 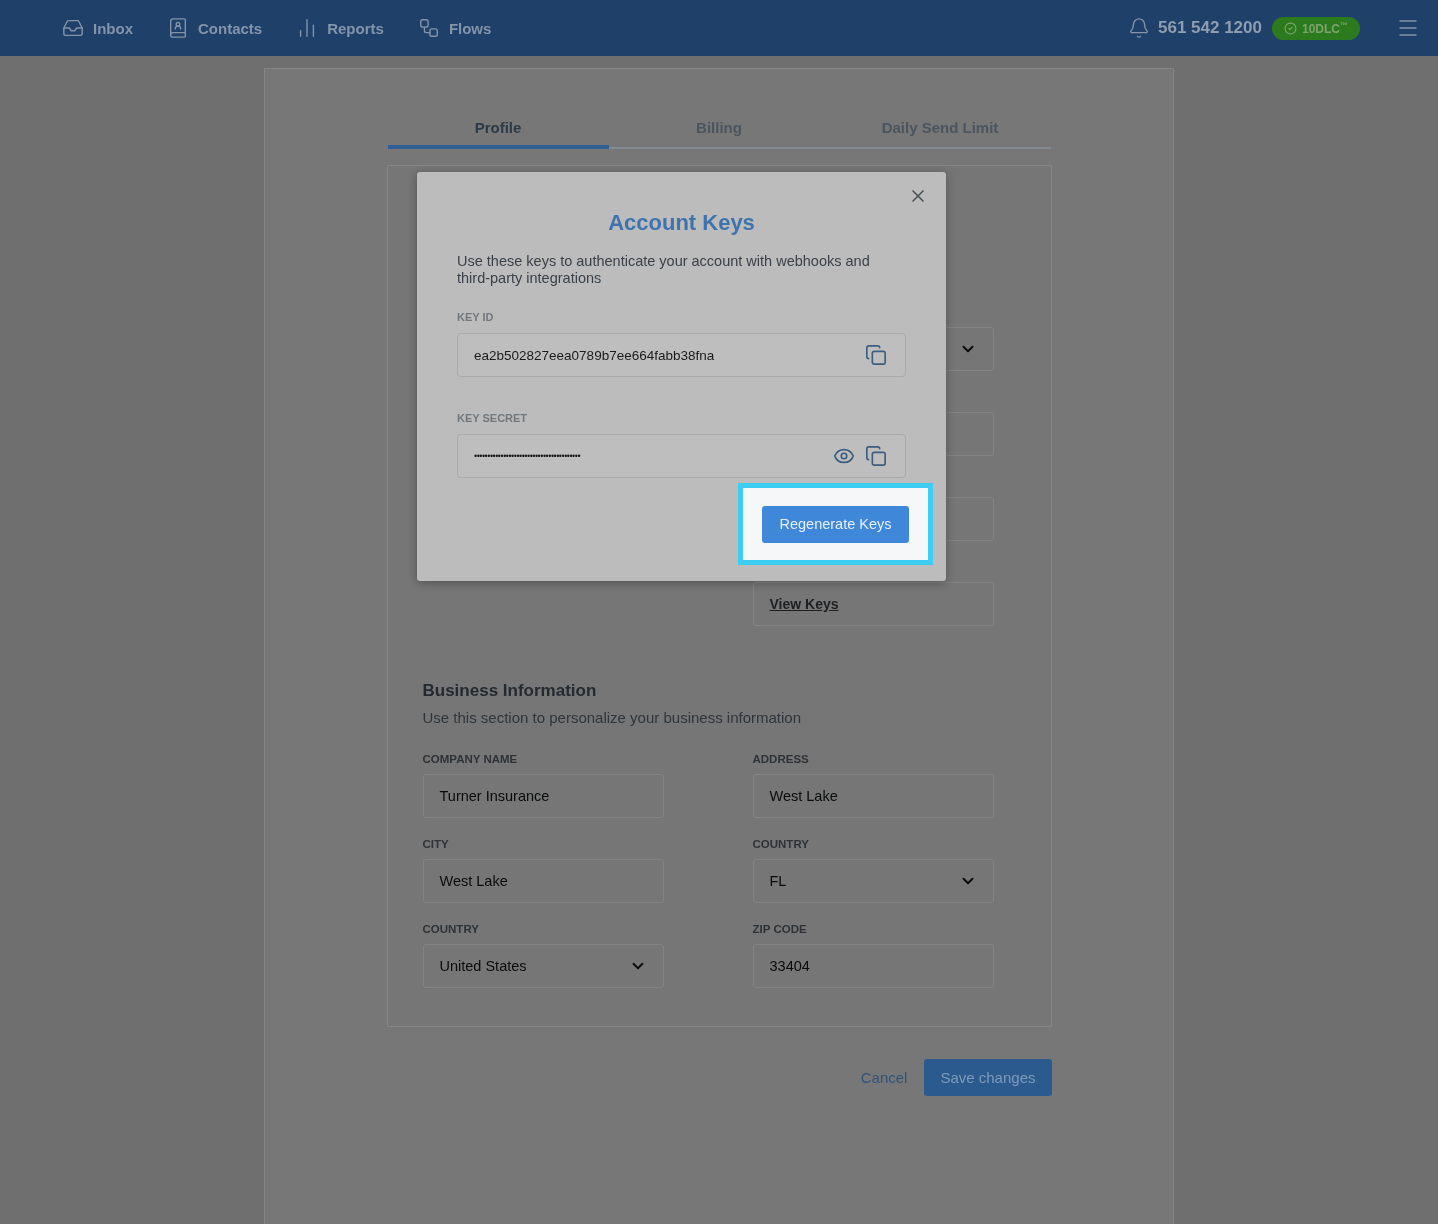 I want to click on dialog-title: Account Keys, so click(x=681, y=223).